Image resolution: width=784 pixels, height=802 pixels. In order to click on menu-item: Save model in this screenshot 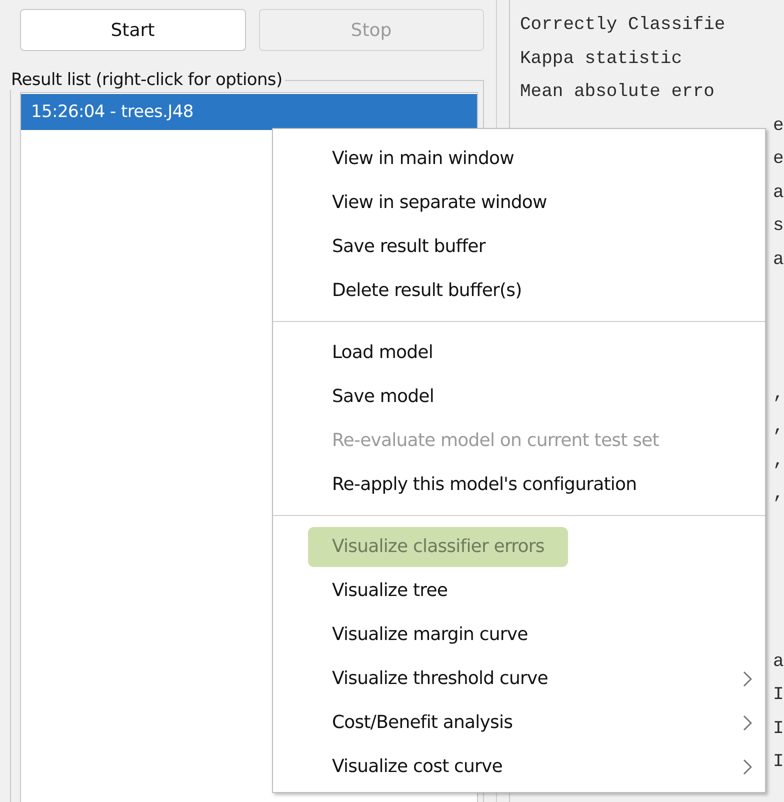, I will do `click(383, 397)`.